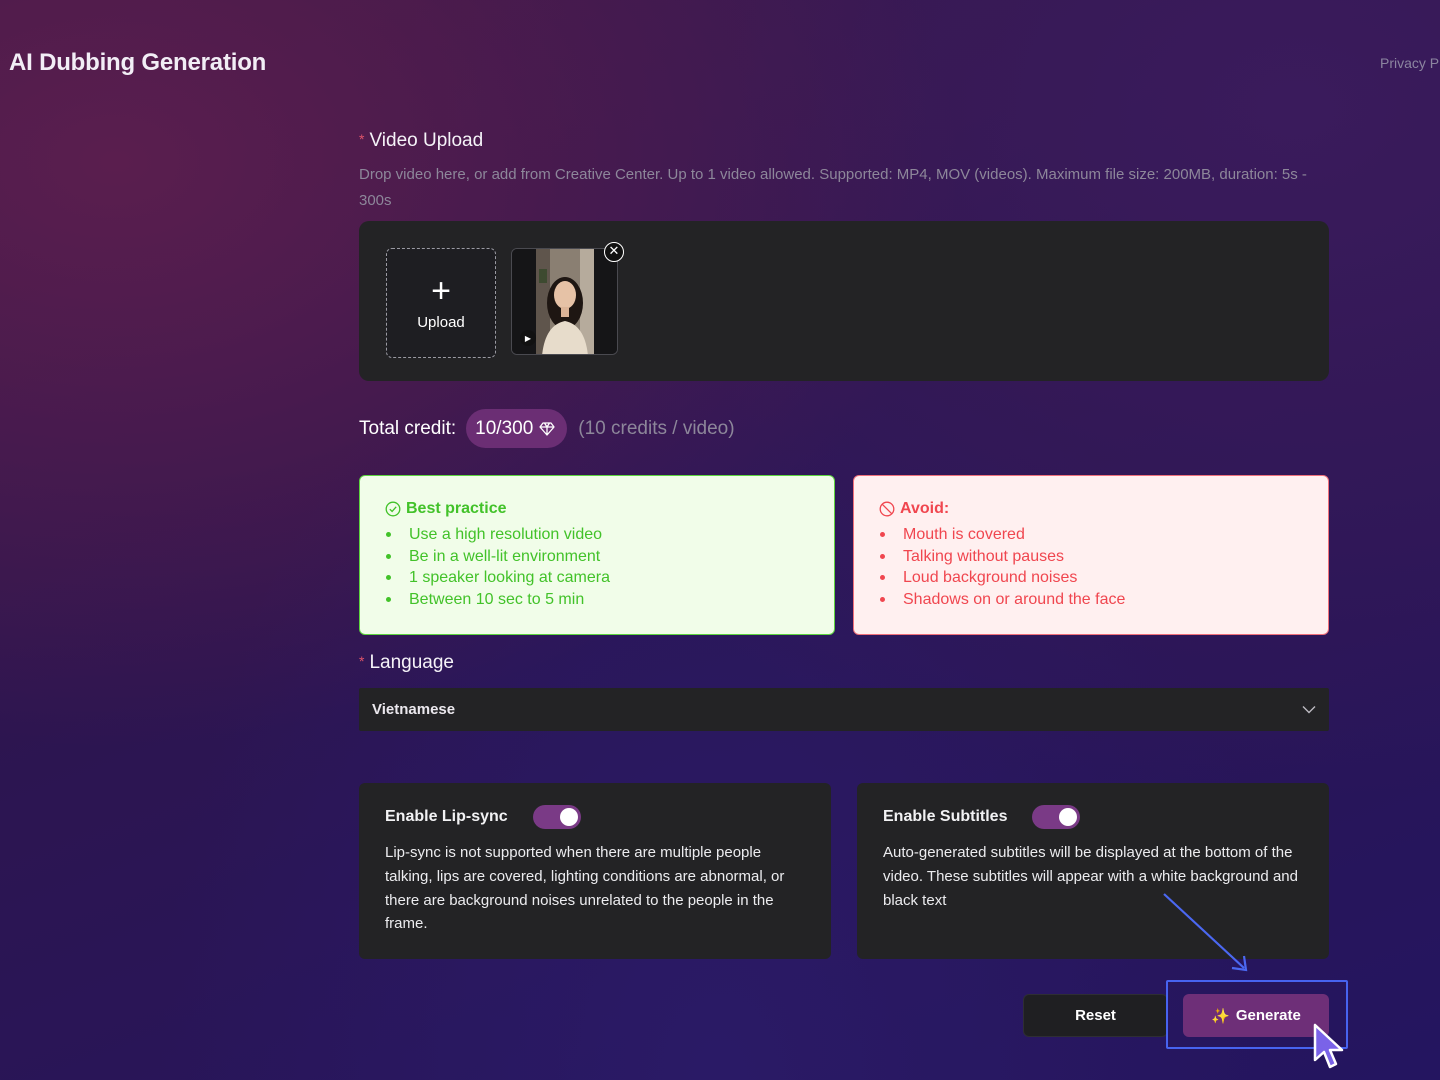 The height and width of the screenshot is (1080, 1440). I want to click on avoid-title-text: Avoid:, so click(925, 508).